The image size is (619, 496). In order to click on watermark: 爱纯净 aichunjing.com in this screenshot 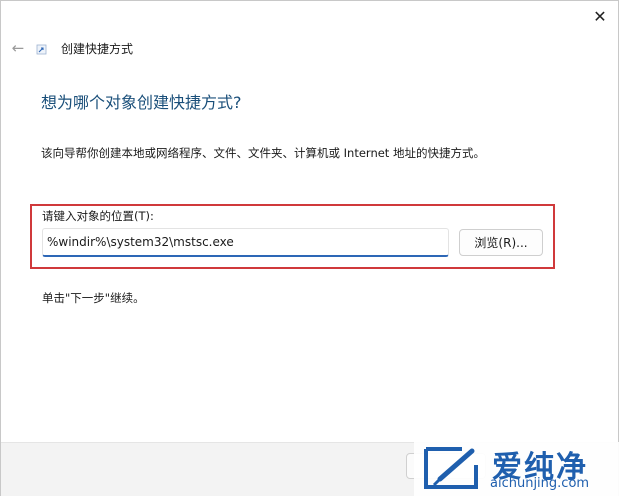, I will do `click(516, 469)`.